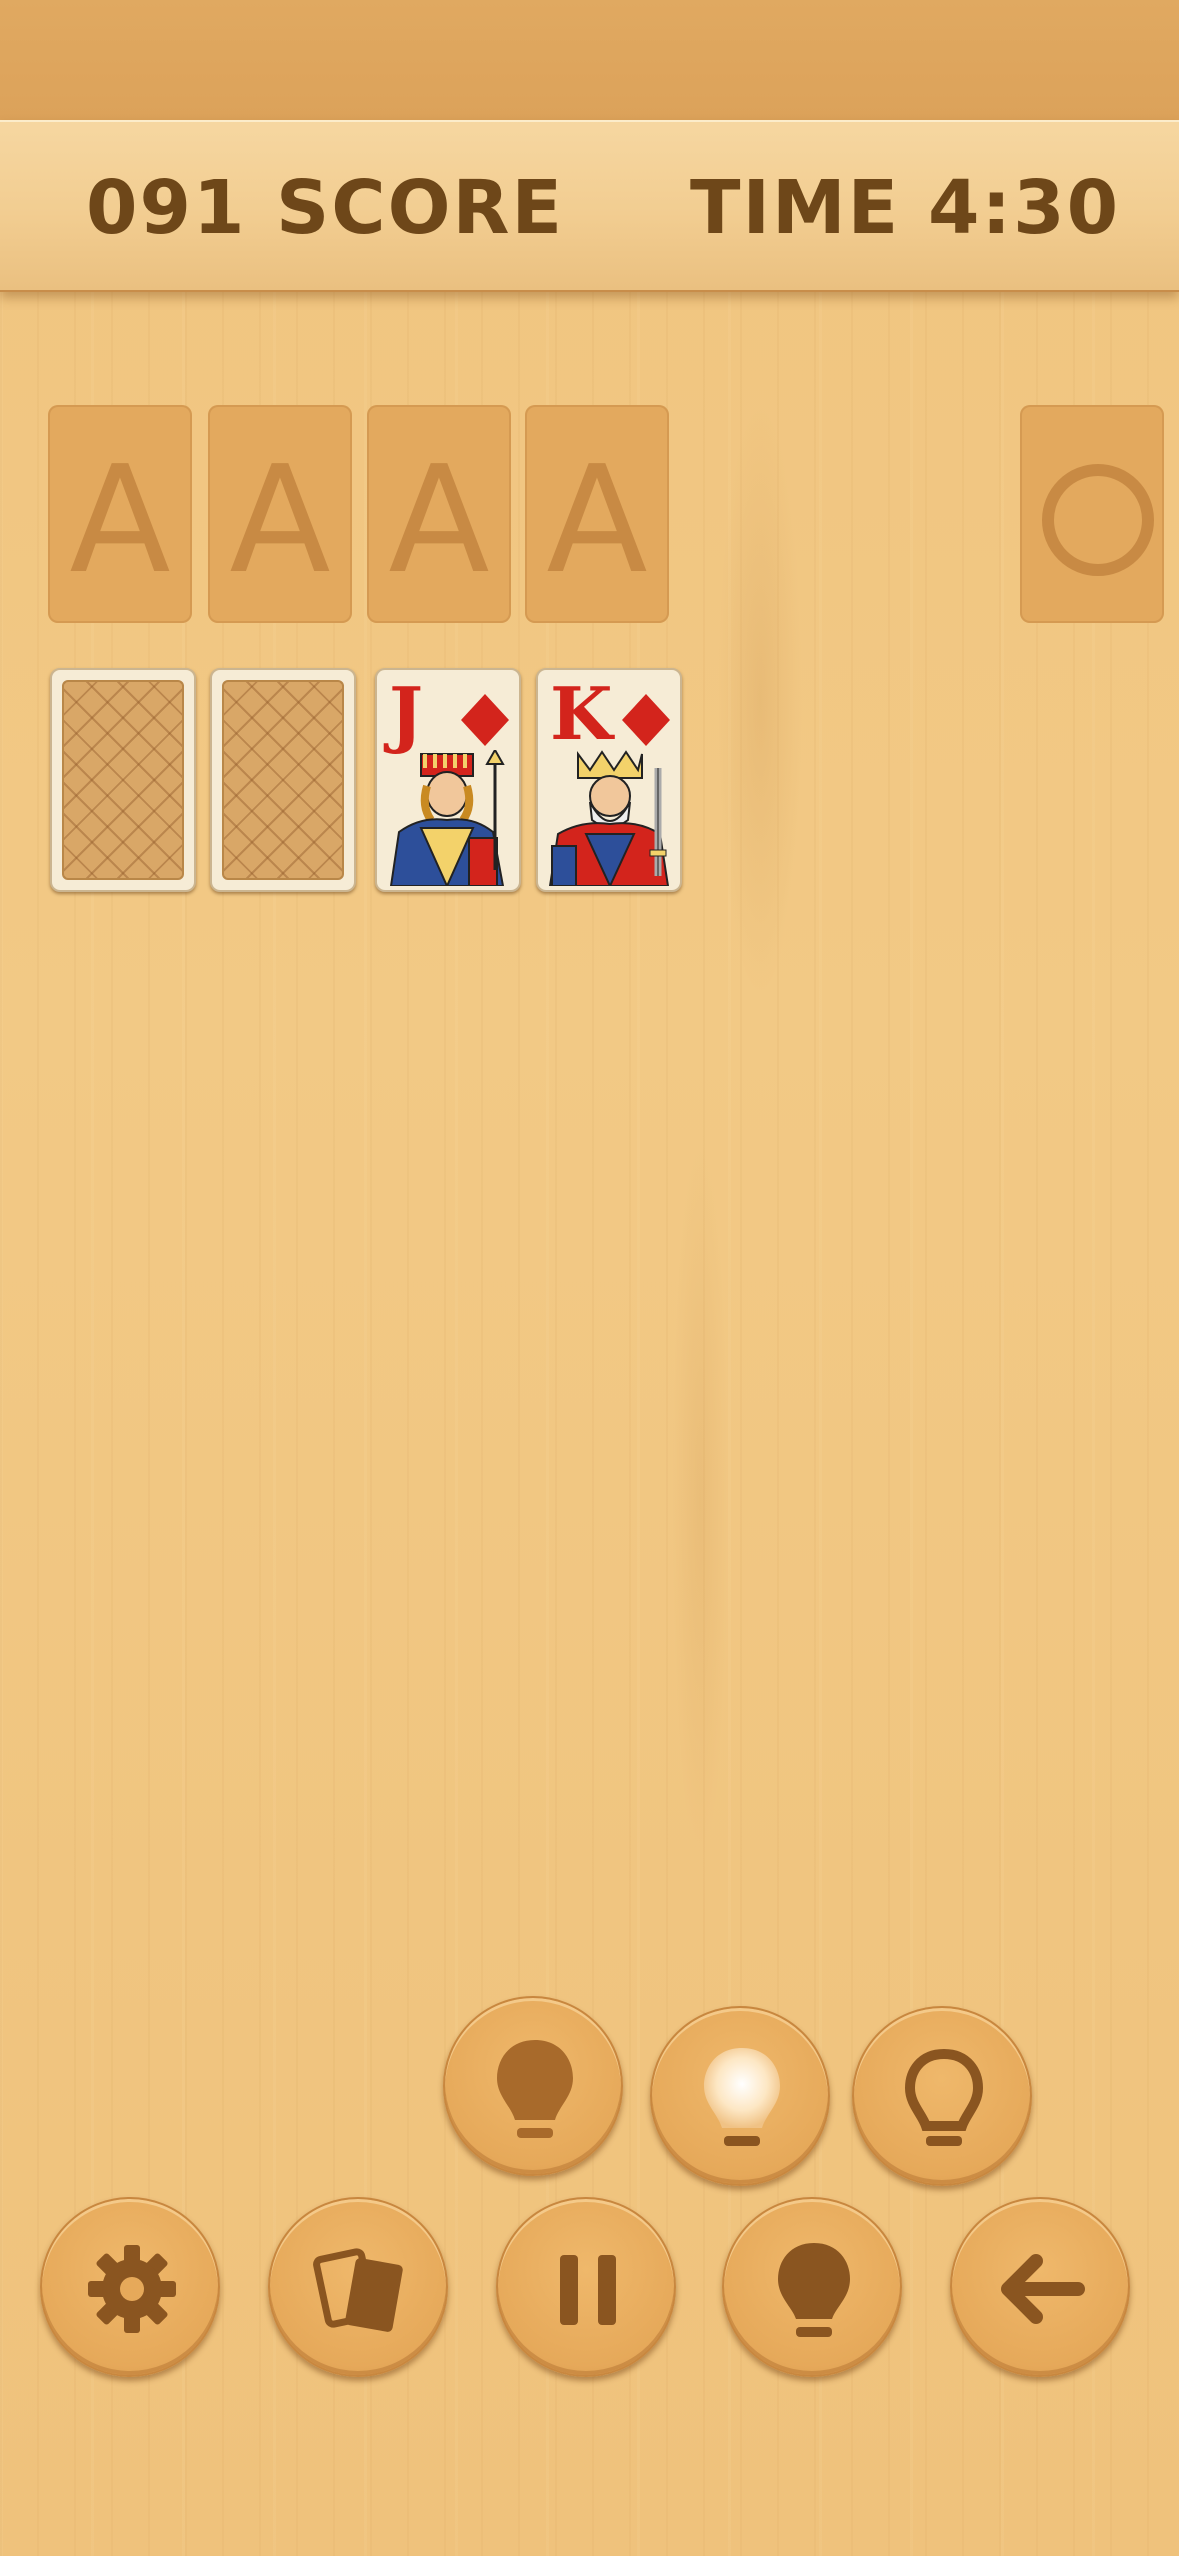 The height and width of the screenshot is (2556, 1179). I want to click on bulb-icon, so click(814, 2290).